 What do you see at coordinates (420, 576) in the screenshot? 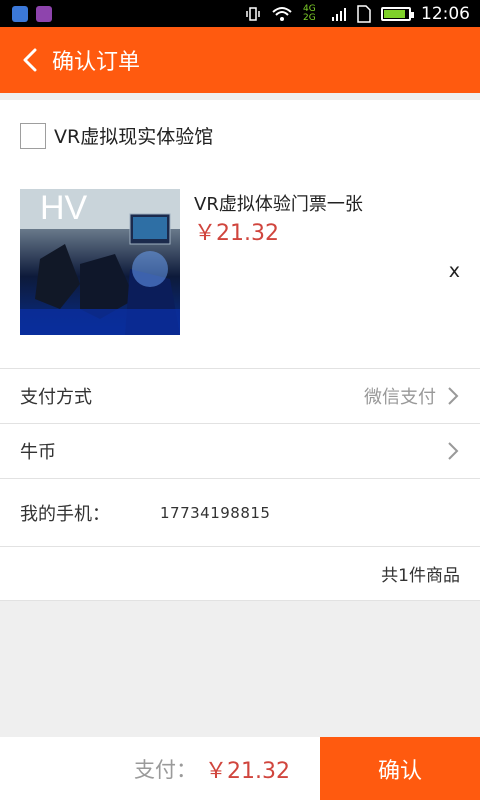
I see `item-count: 共1件商品` at bounding box center [420, 576].